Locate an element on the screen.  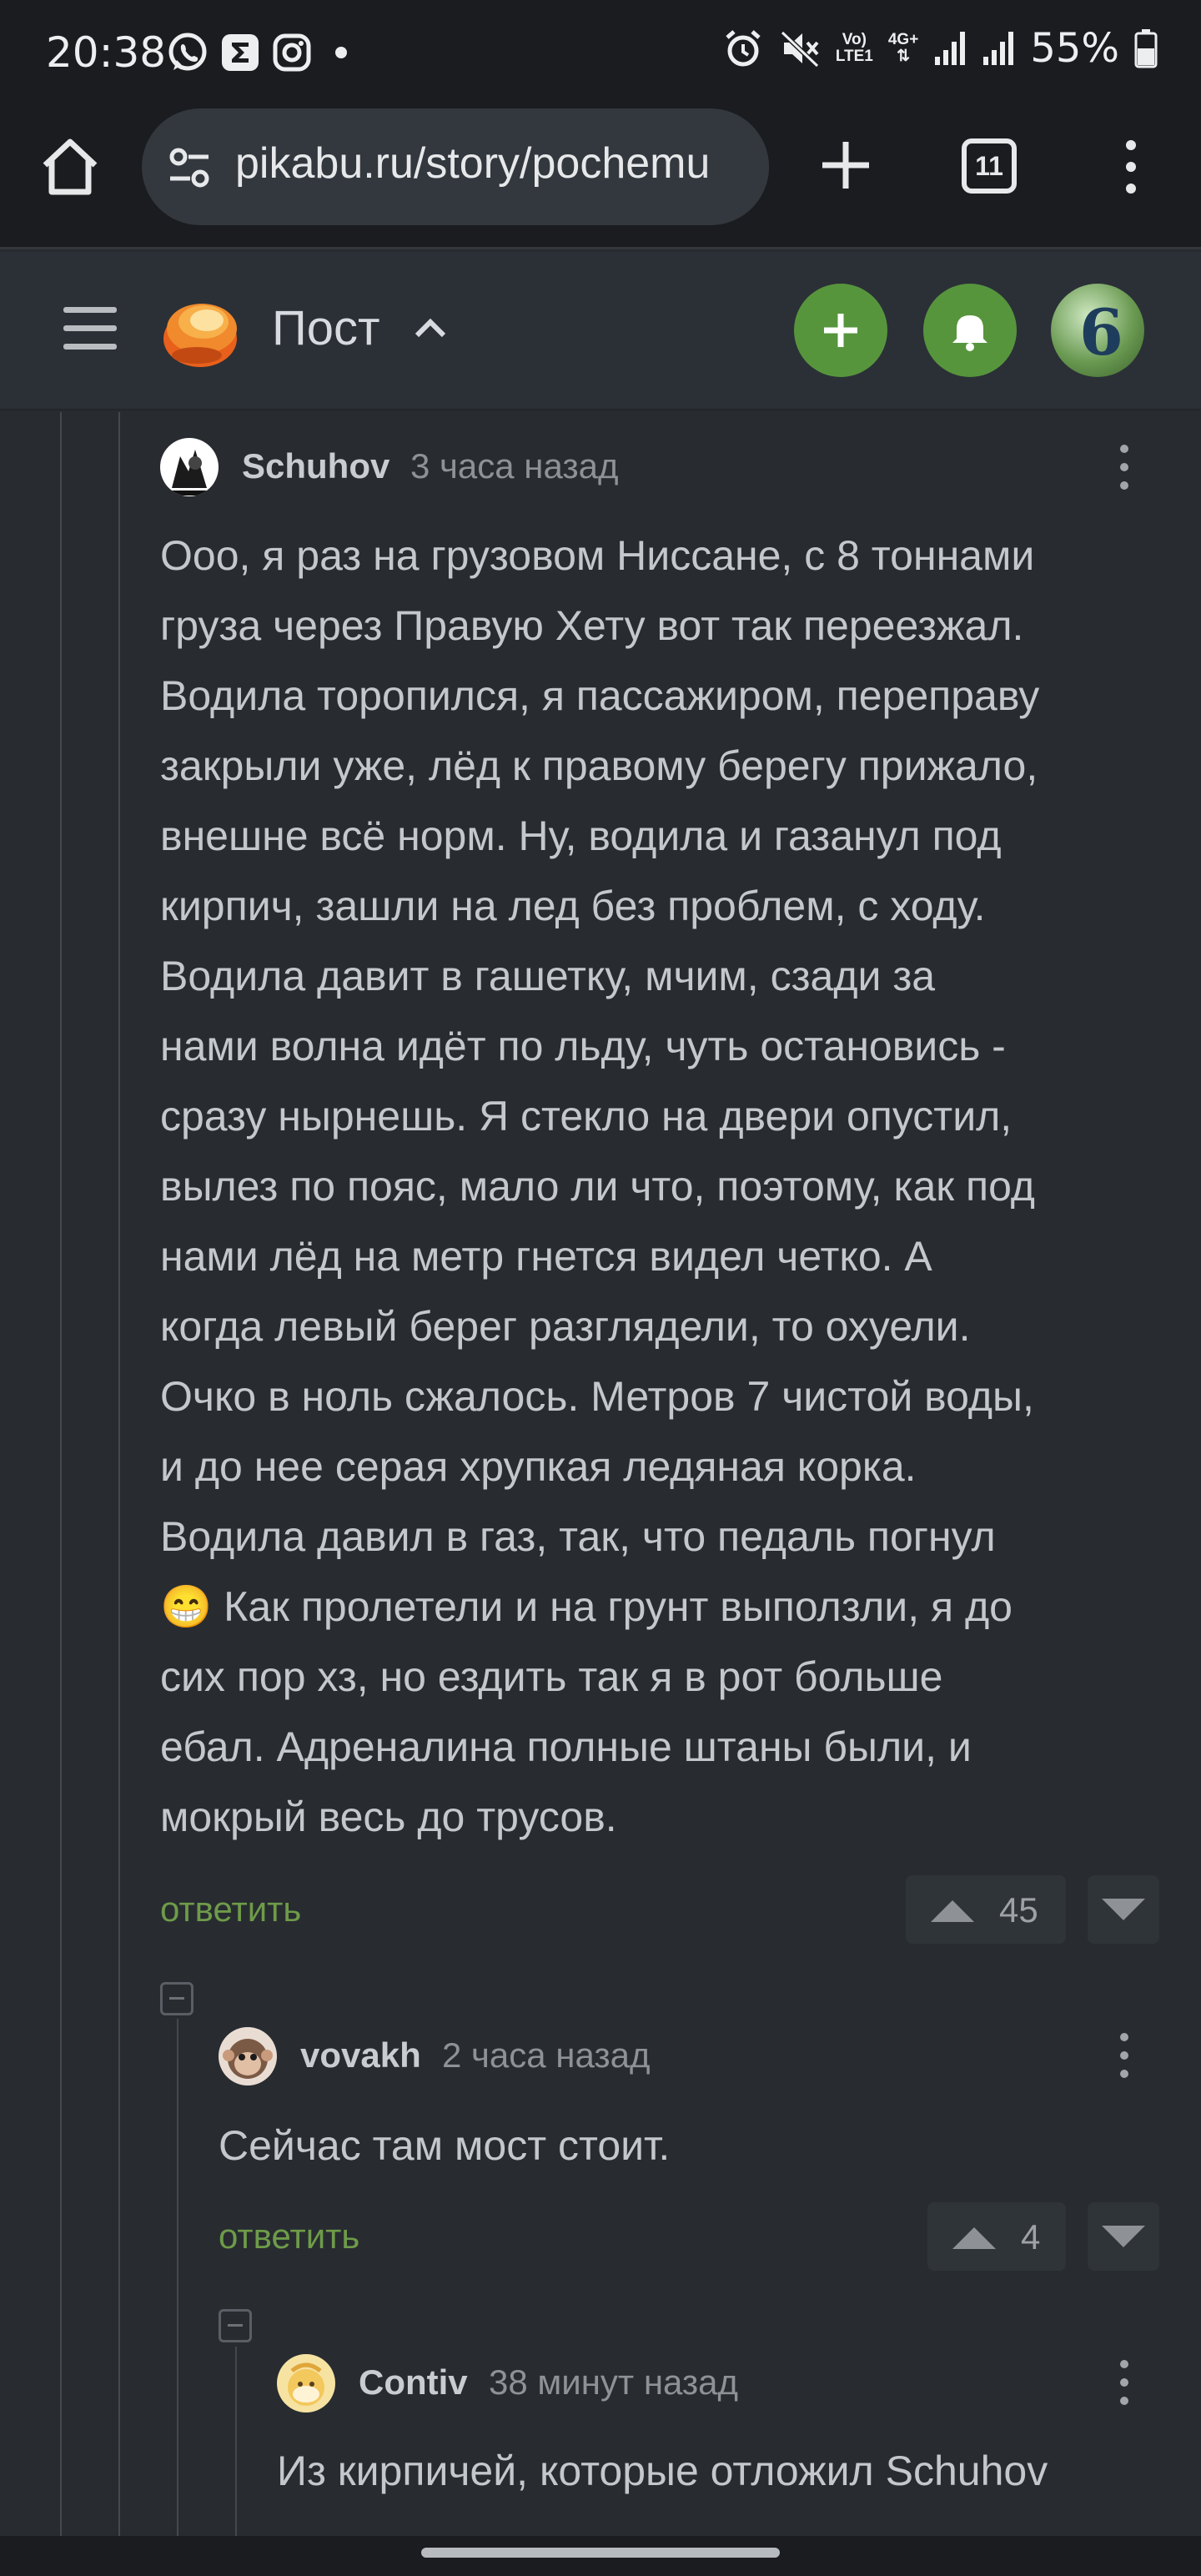
site-header: Пост 6 is located at coordinates (601, 331).